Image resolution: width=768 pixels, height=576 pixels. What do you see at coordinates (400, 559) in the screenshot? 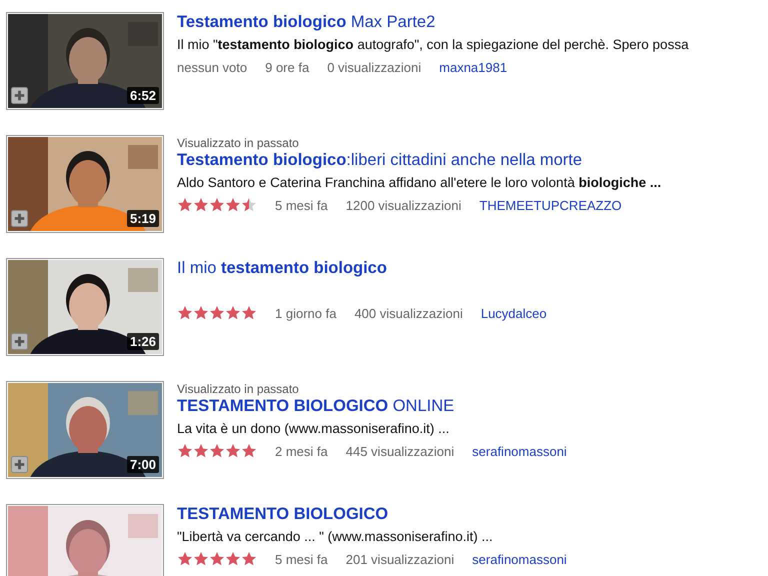
I see `view-count: 201 visualizzazioni` at bounding box center [400, 559].